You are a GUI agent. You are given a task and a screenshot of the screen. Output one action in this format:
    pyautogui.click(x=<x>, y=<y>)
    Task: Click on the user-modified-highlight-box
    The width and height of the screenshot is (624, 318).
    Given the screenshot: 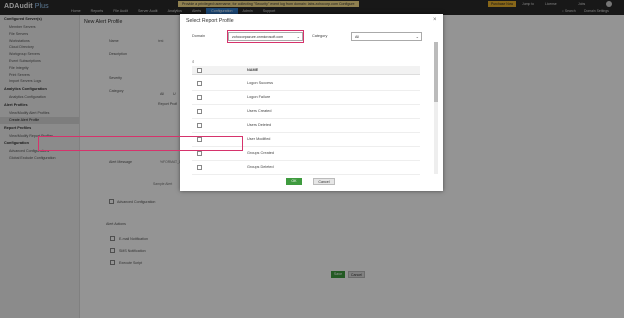 What is the action you would take?
    pyautogui.click(x=140, y=143)
    